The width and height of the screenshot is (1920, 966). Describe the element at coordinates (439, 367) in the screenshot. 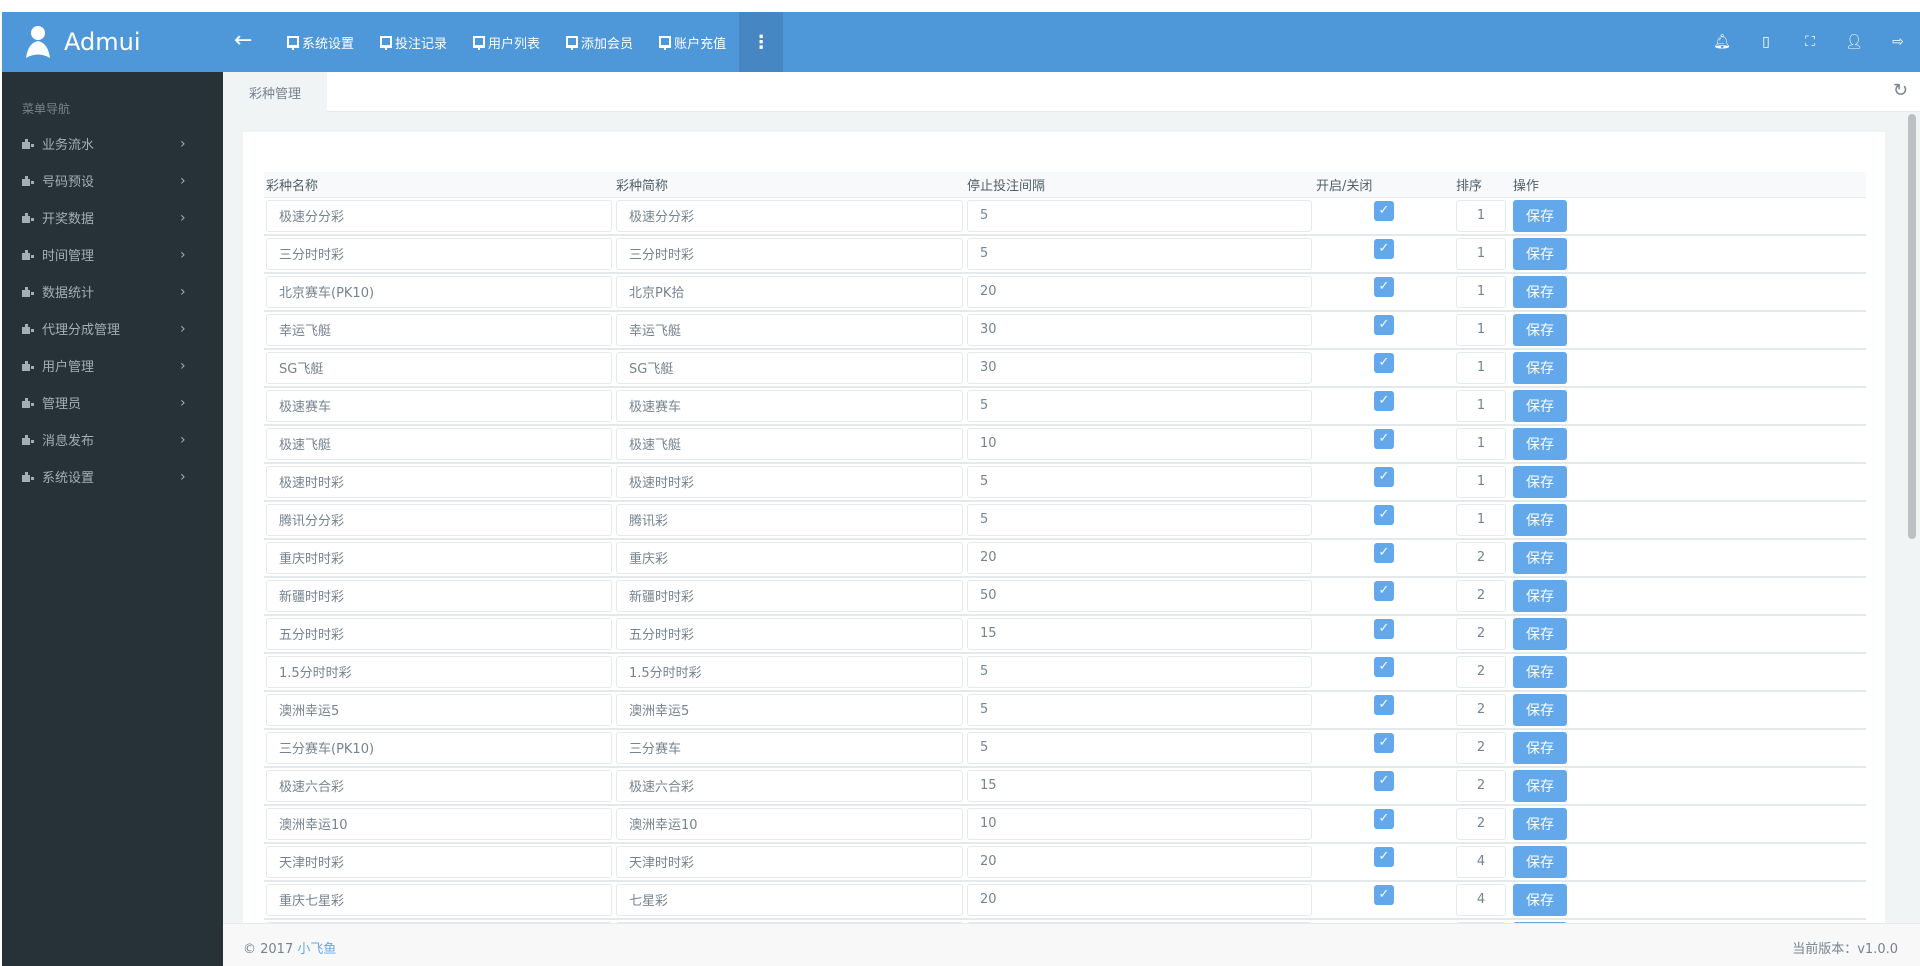

I see `name-input: SG飞艇` at that location.